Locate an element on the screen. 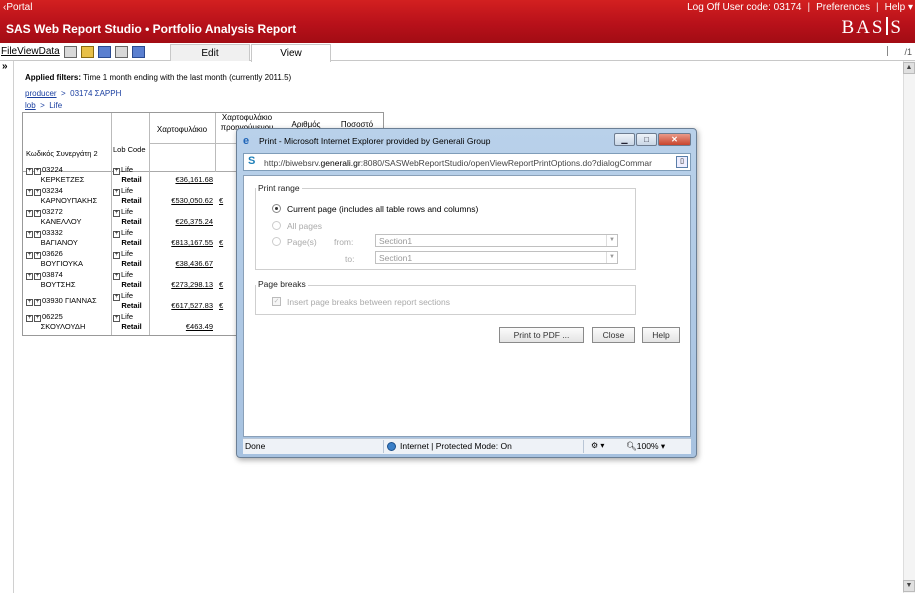 The image size is (915, 593). partner-code: 06225 is located at coordinates (52, 316).